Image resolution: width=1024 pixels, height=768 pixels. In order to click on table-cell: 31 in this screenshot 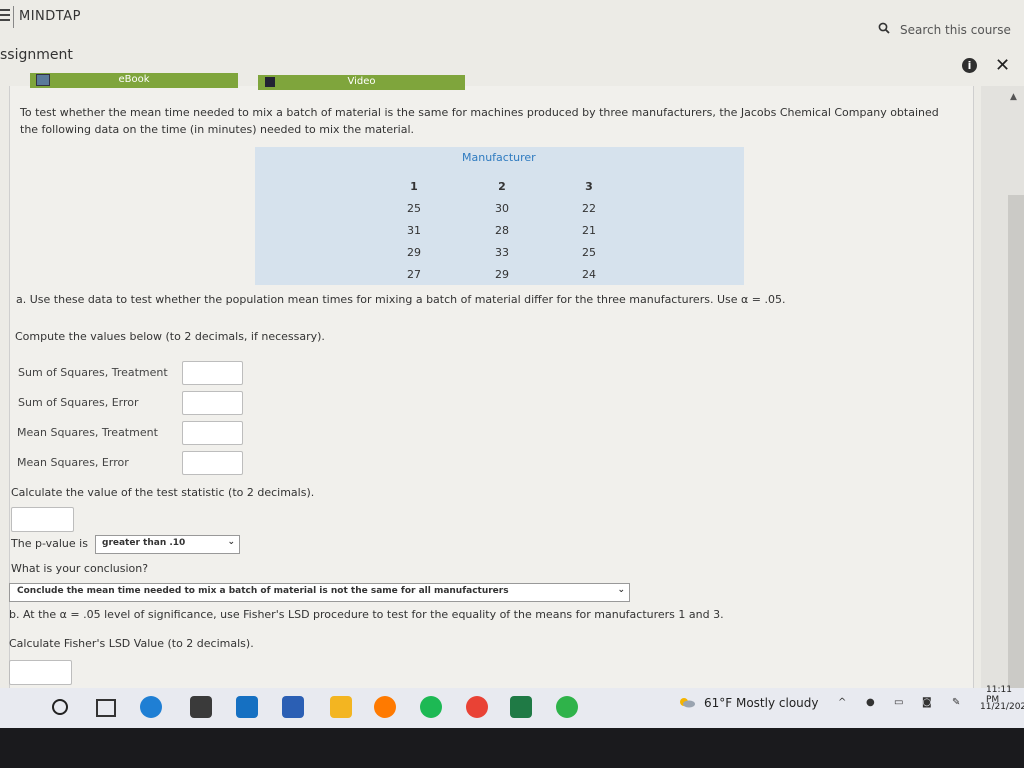, I will do `click(414, 230)`.